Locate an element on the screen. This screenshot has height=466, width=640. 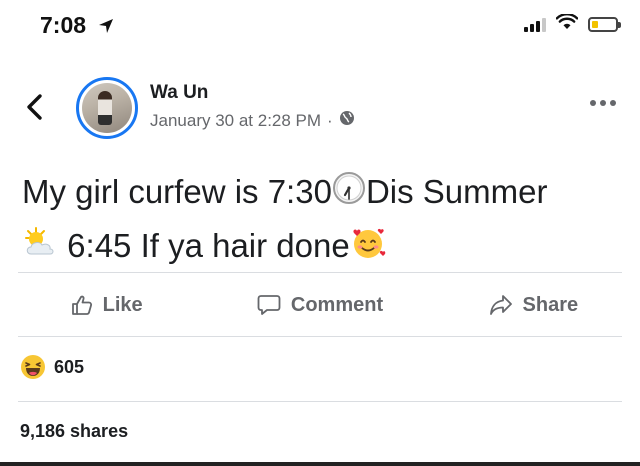
comment-bubble-icon is located at coordinates (269, 305).